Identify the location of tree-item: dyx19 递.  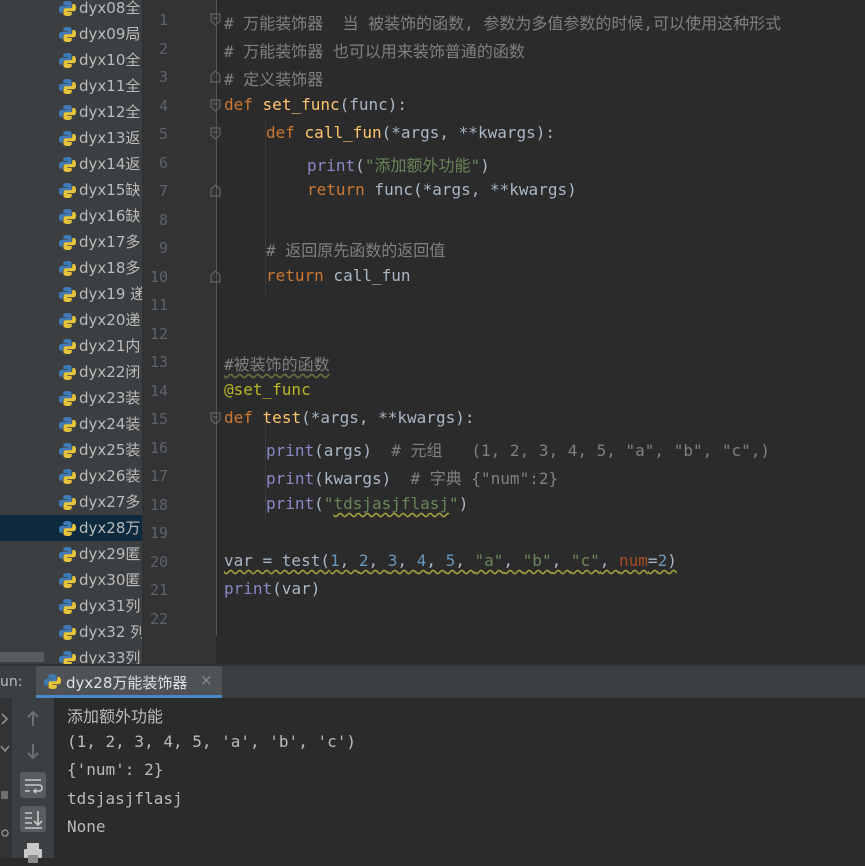
(71, 294).